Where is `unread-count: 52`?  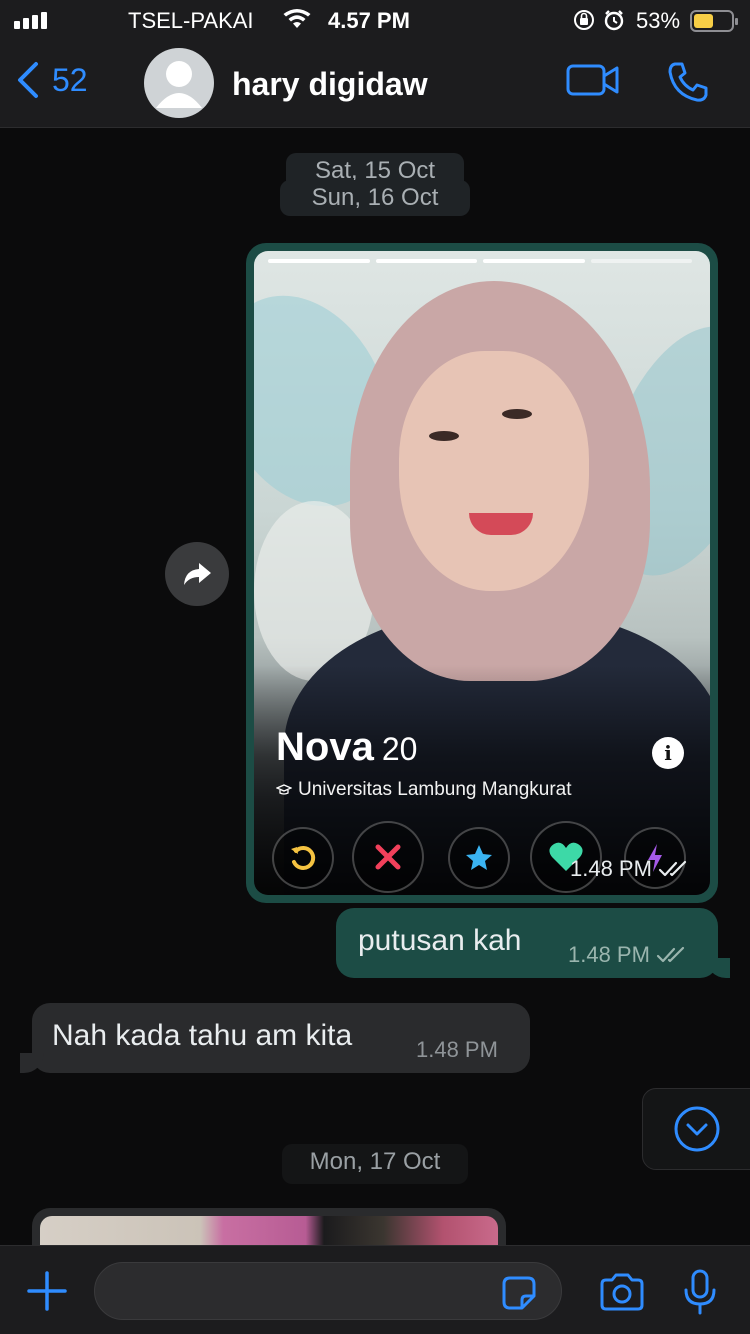
unread-count: 52 is located at coordinates (70, 79).